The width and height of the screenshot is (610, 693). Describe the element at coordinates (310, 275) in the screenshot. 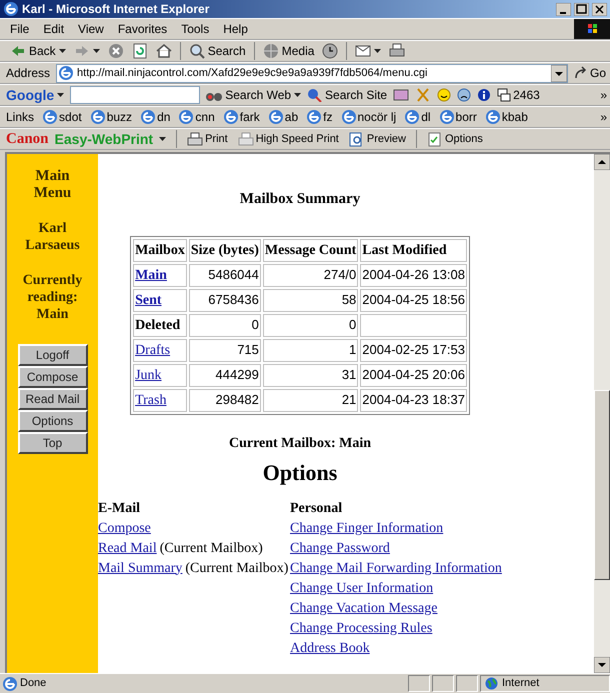

I see `table-cell: 274/0` at that location.